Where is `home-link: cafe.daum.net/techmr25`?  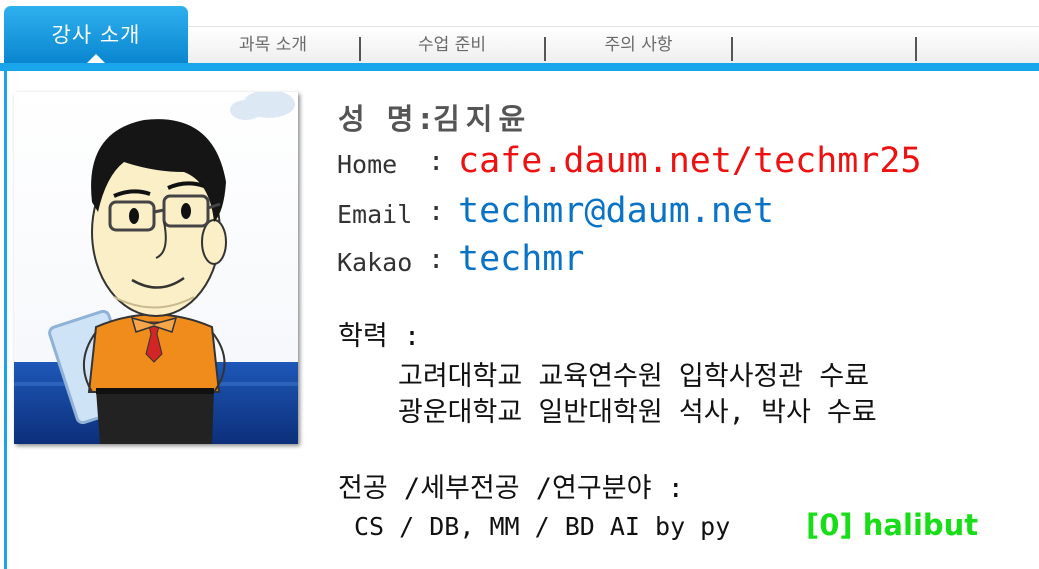
home-link: cafe.daum.net/techmr25 is located at coordinates (690, 161).